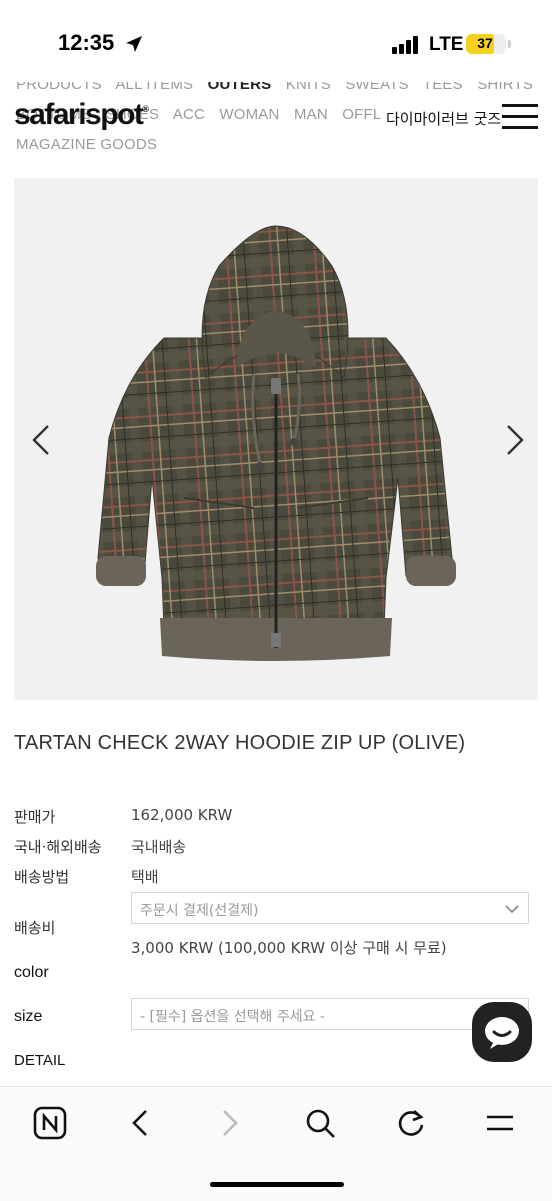 Image resolution: width=552 pixels, height=1201 pixels. Describe the element at coordinates (500, 1123) in the screenshot. I see `menu-icon` at that location.